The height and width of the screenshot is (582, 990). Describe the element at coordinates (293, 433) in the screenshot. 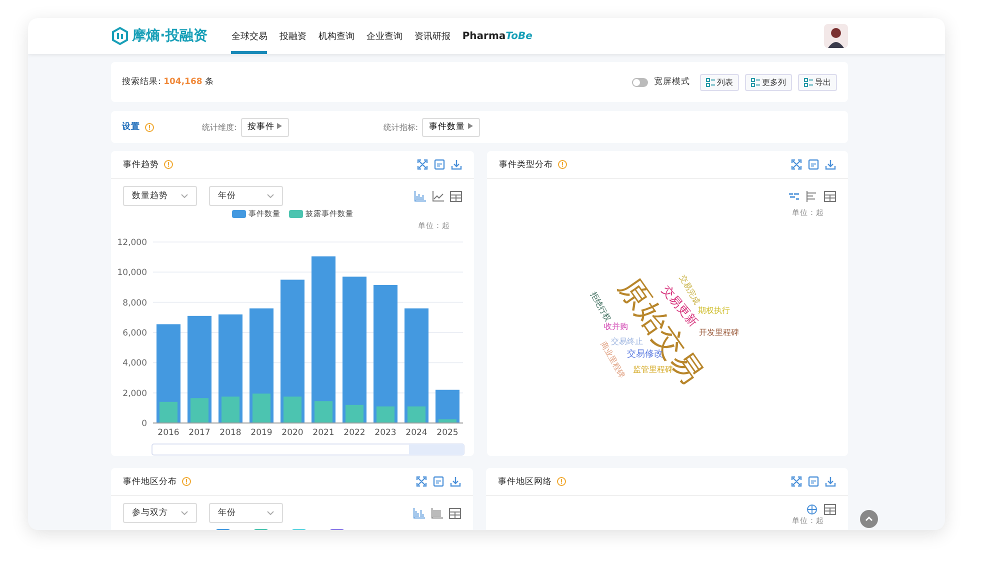

I see `axis-tick-label: 2020` at that location.